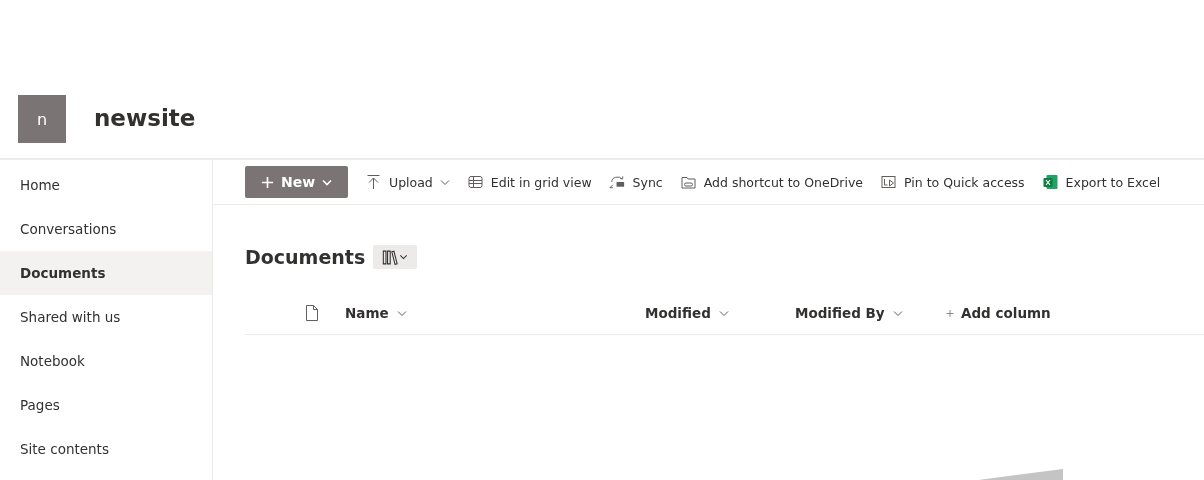  I want to click on add-column-button: Add column, so click(1020, 313).